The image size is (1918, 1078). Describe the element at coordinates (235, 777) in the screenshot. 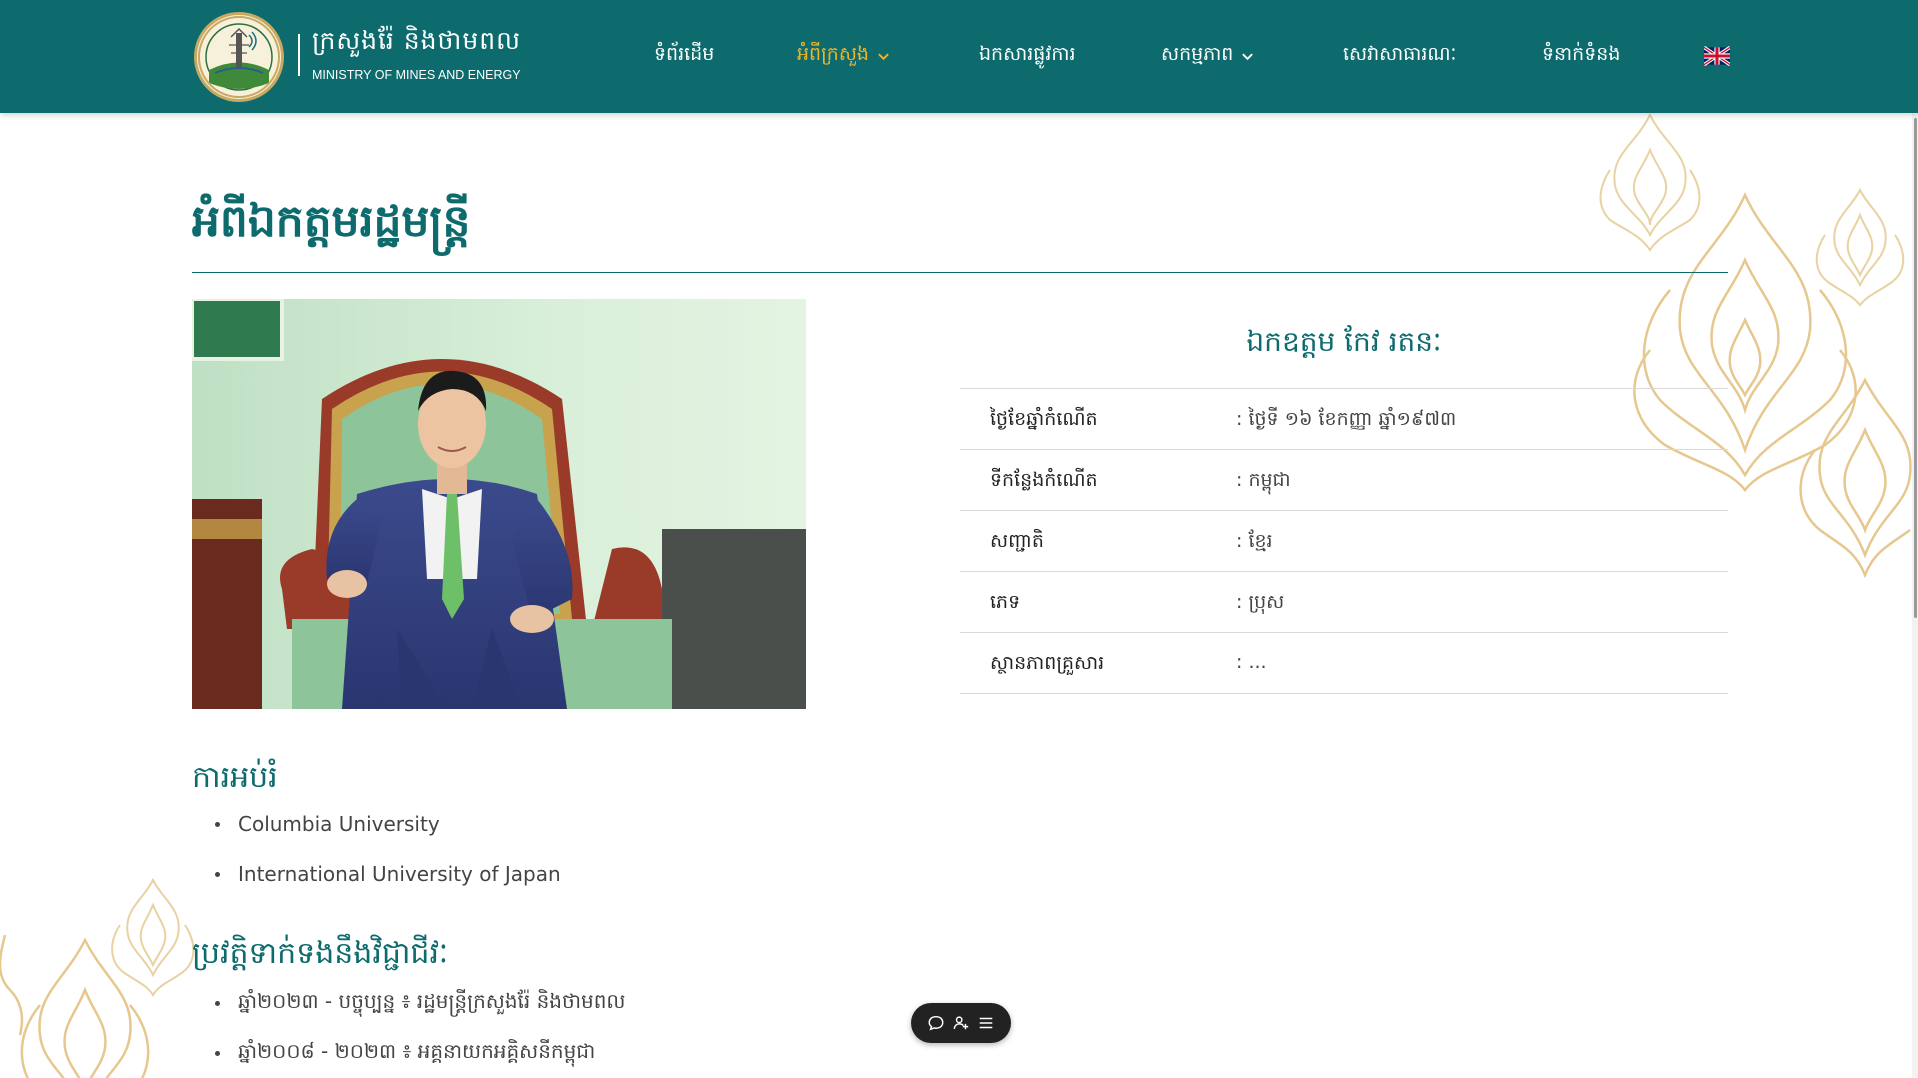

I see `education-section-title: ការអប់រំ` at that location.